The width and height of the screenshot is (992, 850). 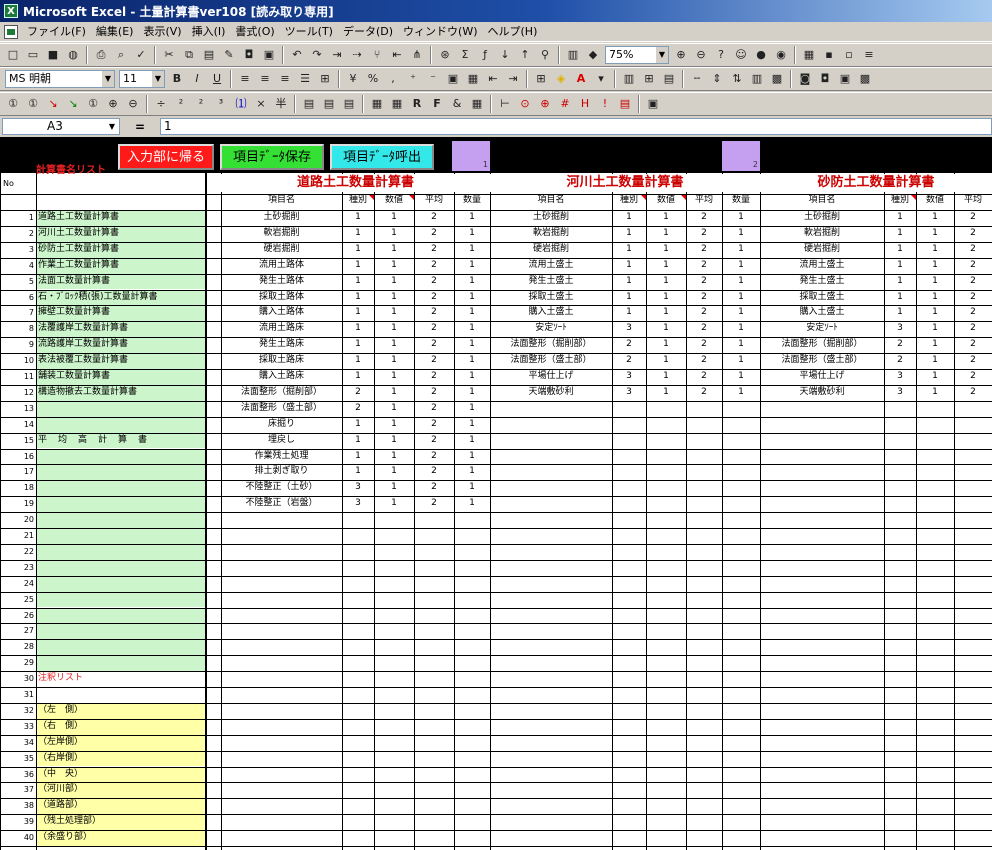 What do you see at coordinates (272, 157) in the screenshot?
I see `save-item-data-button: 項目ﾃﾞｰﾀ保存` at bounding box center [272, 157].